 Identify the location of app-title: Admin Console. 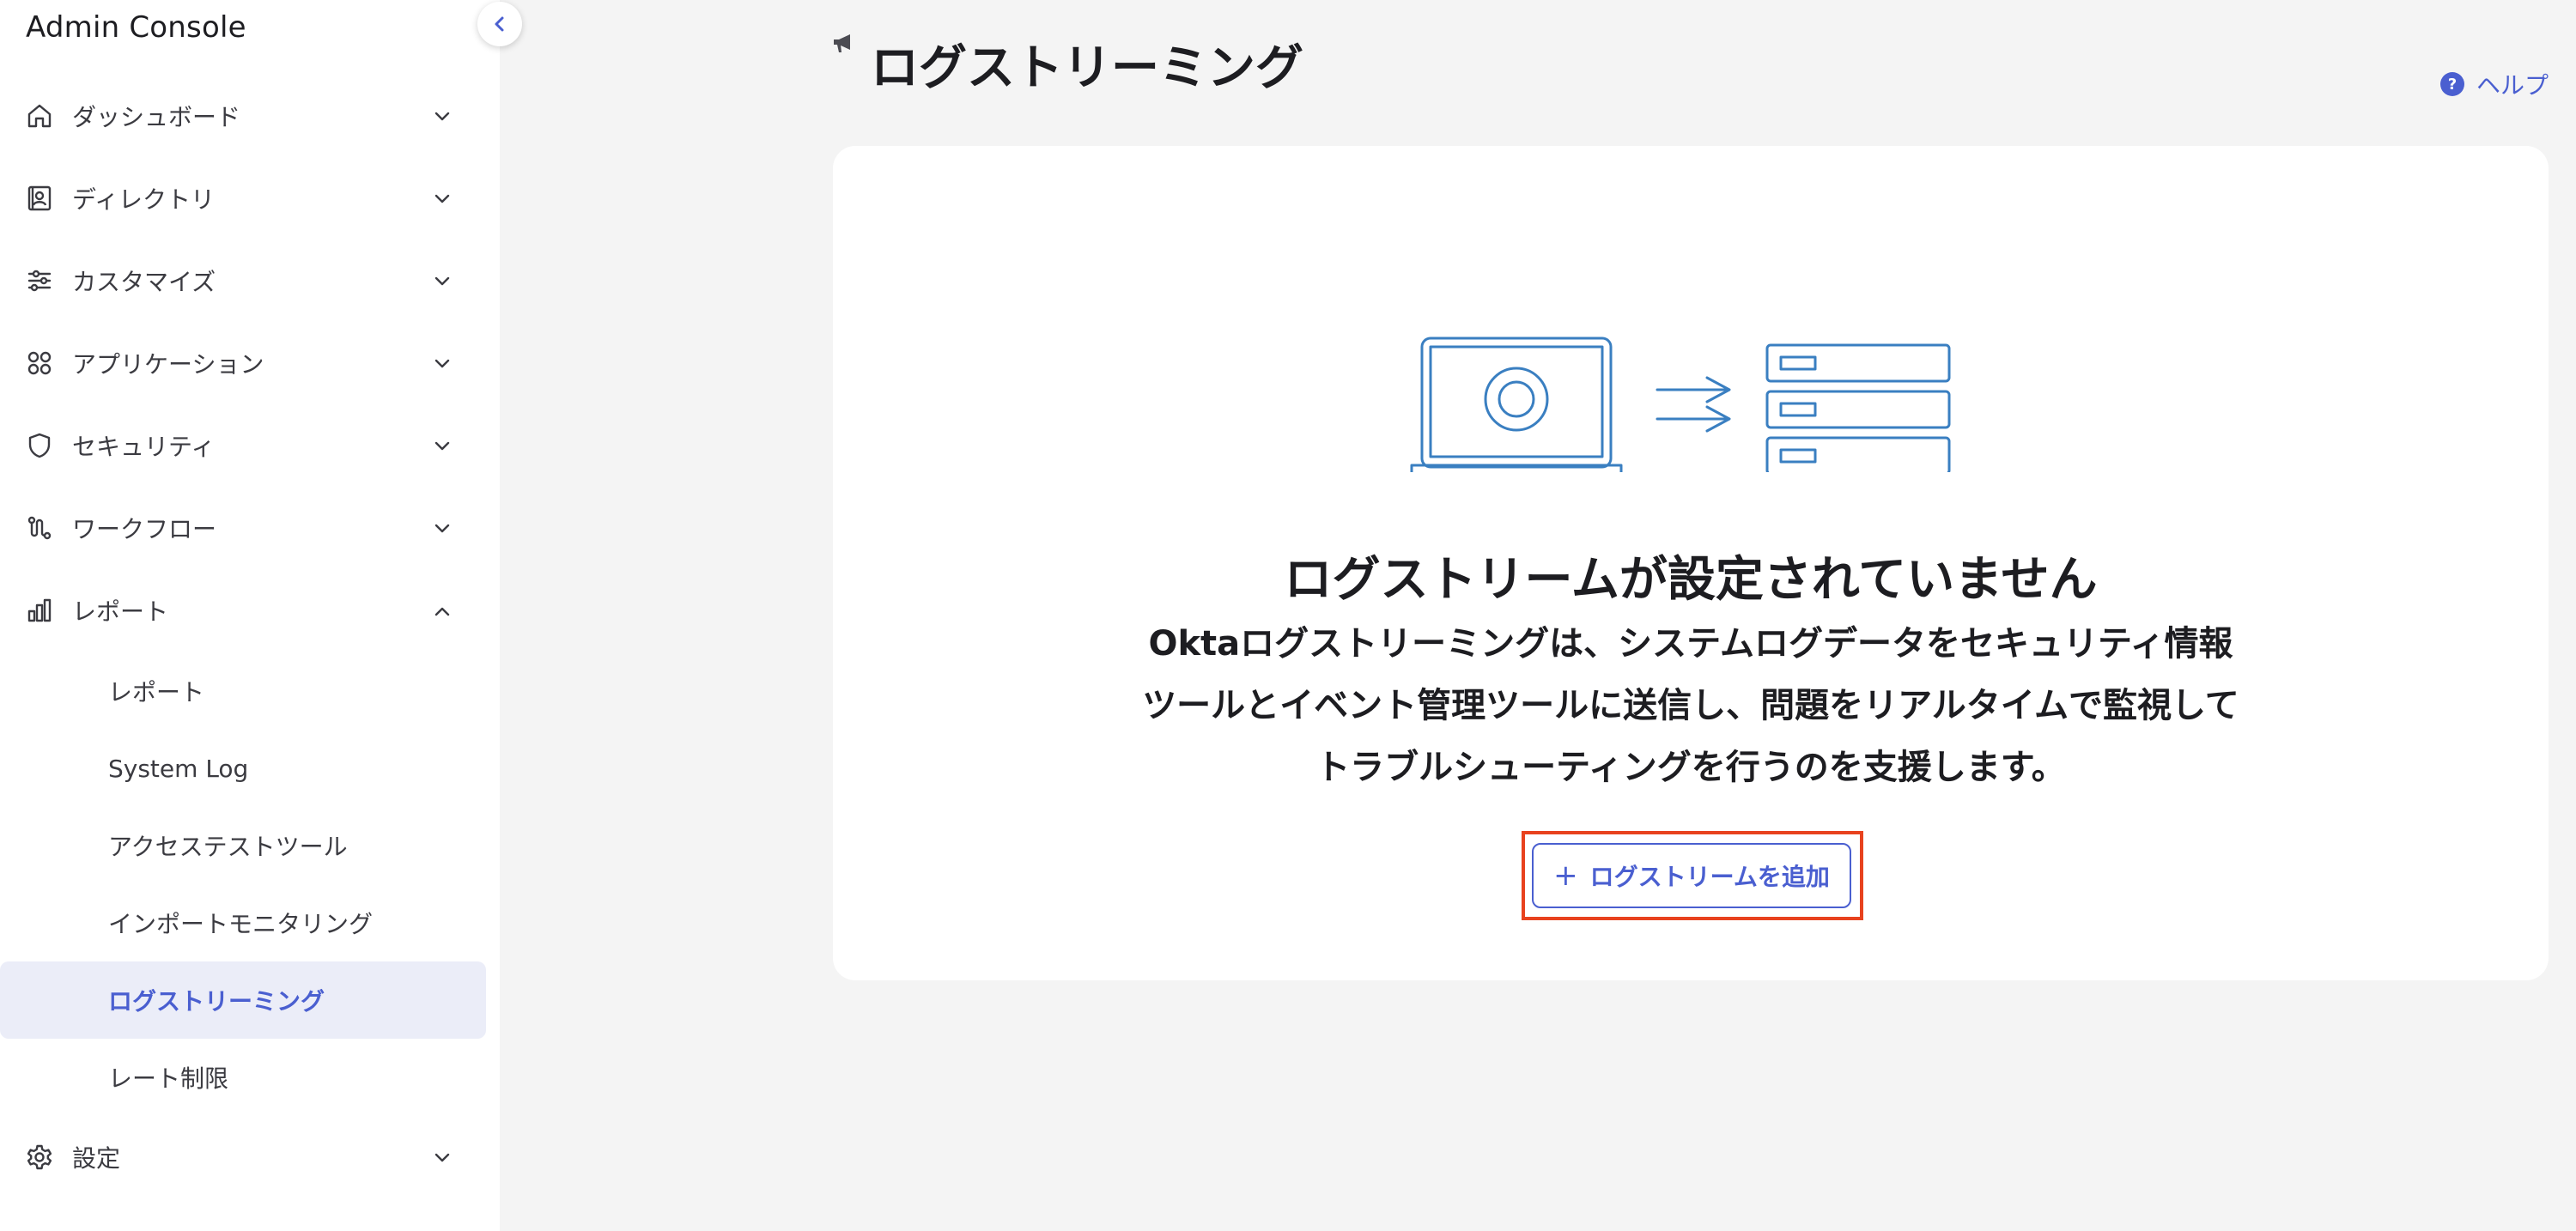
(136, 27).